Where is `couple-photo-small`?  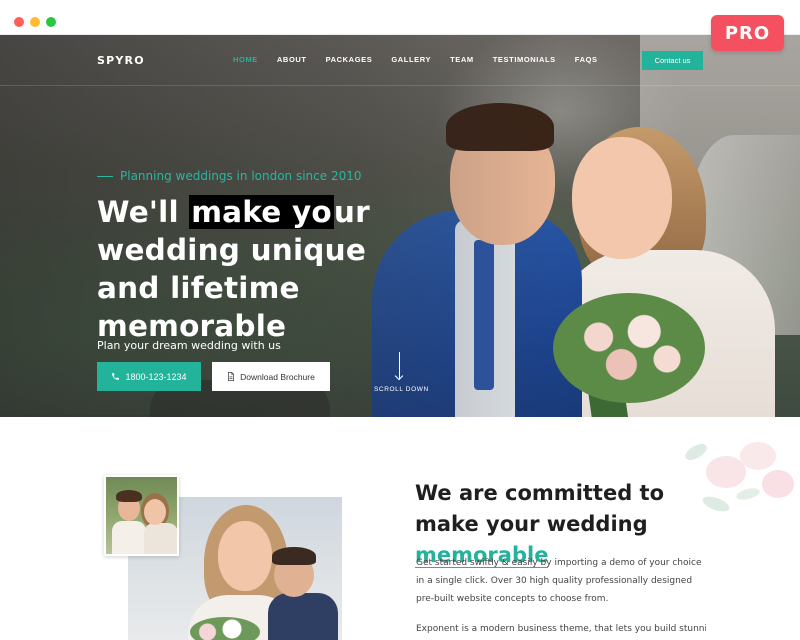
couple-photo-small is located at coordinates (141, 515).